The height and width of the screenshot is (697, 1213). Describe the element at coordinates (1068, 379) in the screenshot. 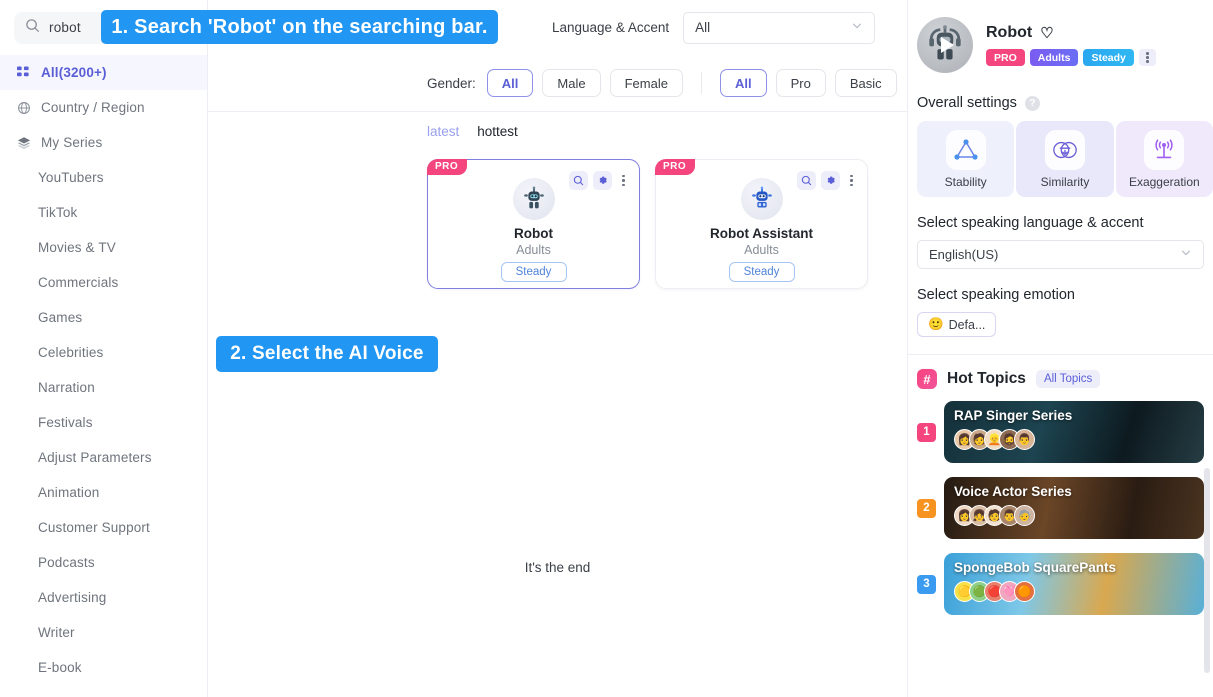

I see `all-topics-button: All Topics` at that location.